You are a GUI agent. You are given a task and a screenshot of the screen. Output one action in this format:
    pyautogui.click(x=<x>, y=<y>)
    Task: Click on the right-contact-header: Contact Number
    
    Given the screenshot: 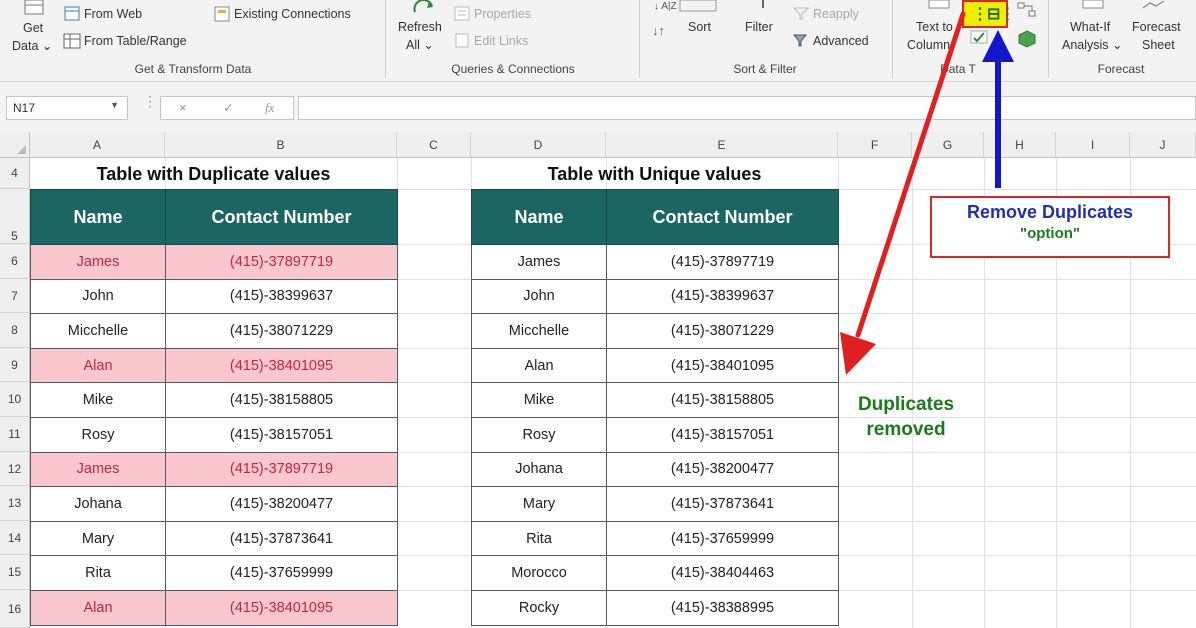 What is the action you would take?
    pyautogui.click(x=722, y=217)
    